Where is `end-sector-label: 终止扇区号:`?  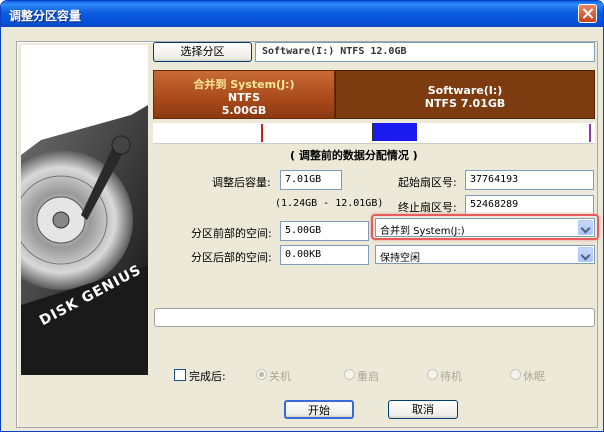
end-sector-label: 终止扇区号: is located at coordinates (427, 207).